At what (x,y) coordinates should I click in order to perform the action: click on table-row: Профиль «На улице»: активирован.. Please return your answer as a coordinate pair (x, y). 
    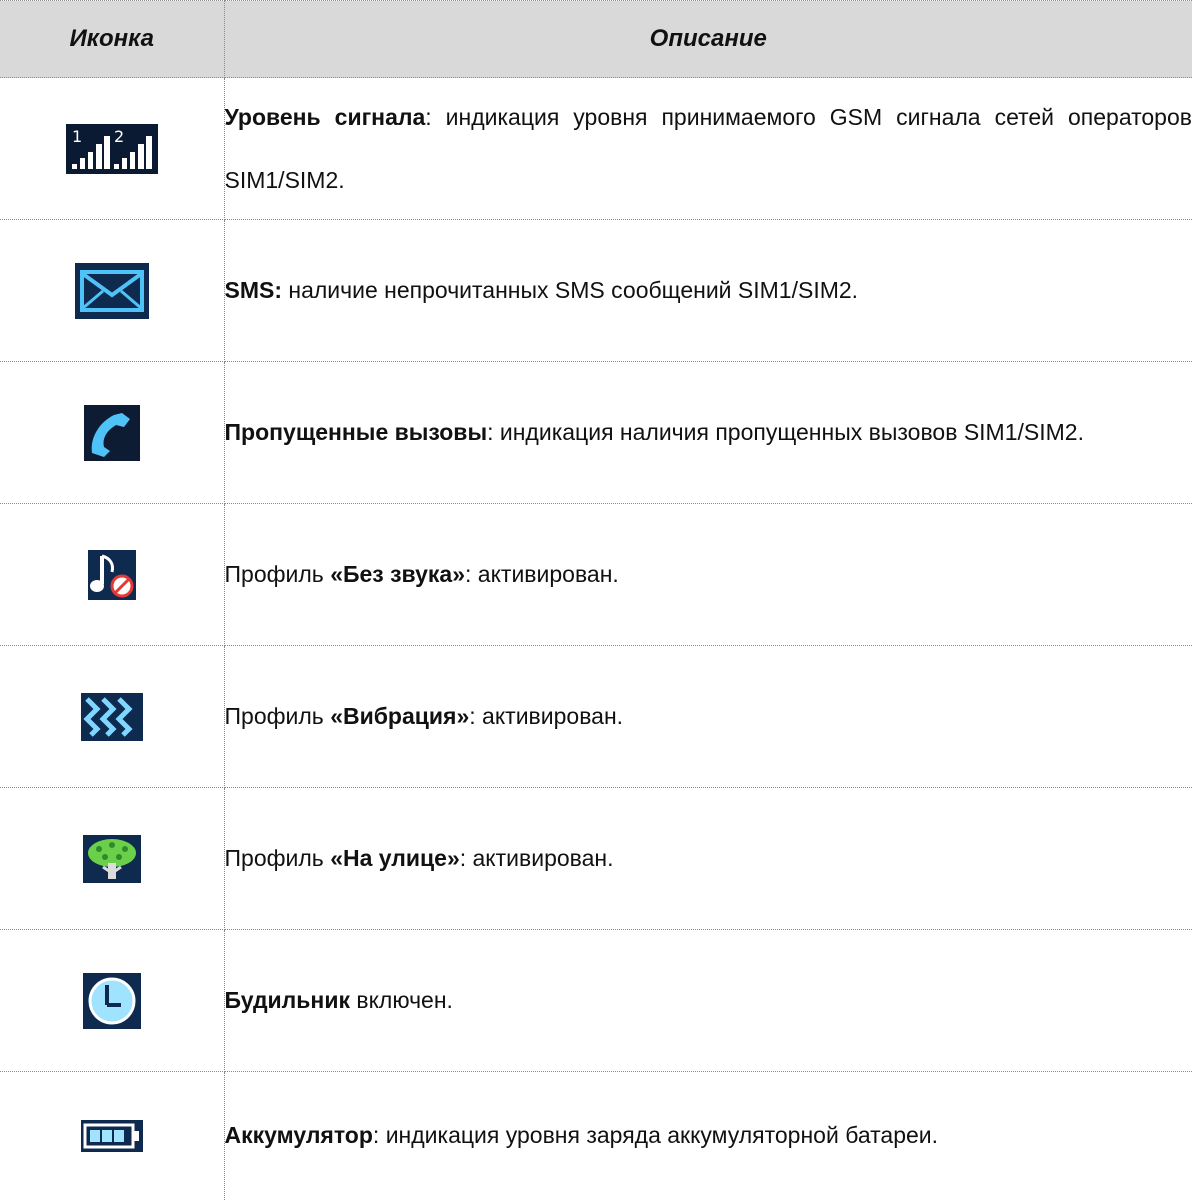
    Looking at the image, I should click on (596, 858).